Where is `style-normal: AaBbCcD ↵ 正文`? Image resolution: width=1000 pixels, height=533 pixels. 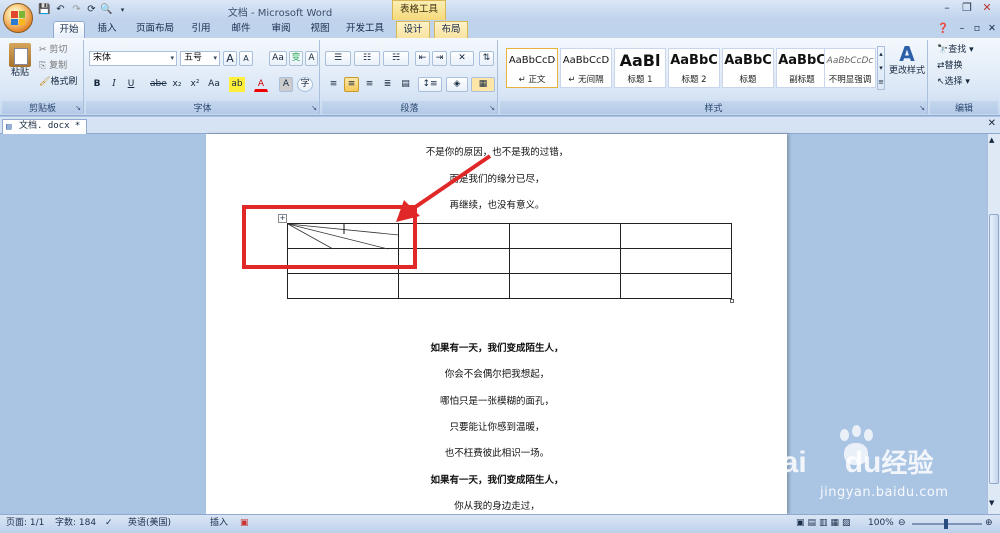
style-normal: AaBbCcD ↵ 正文 is located at coordinates (532, 68).